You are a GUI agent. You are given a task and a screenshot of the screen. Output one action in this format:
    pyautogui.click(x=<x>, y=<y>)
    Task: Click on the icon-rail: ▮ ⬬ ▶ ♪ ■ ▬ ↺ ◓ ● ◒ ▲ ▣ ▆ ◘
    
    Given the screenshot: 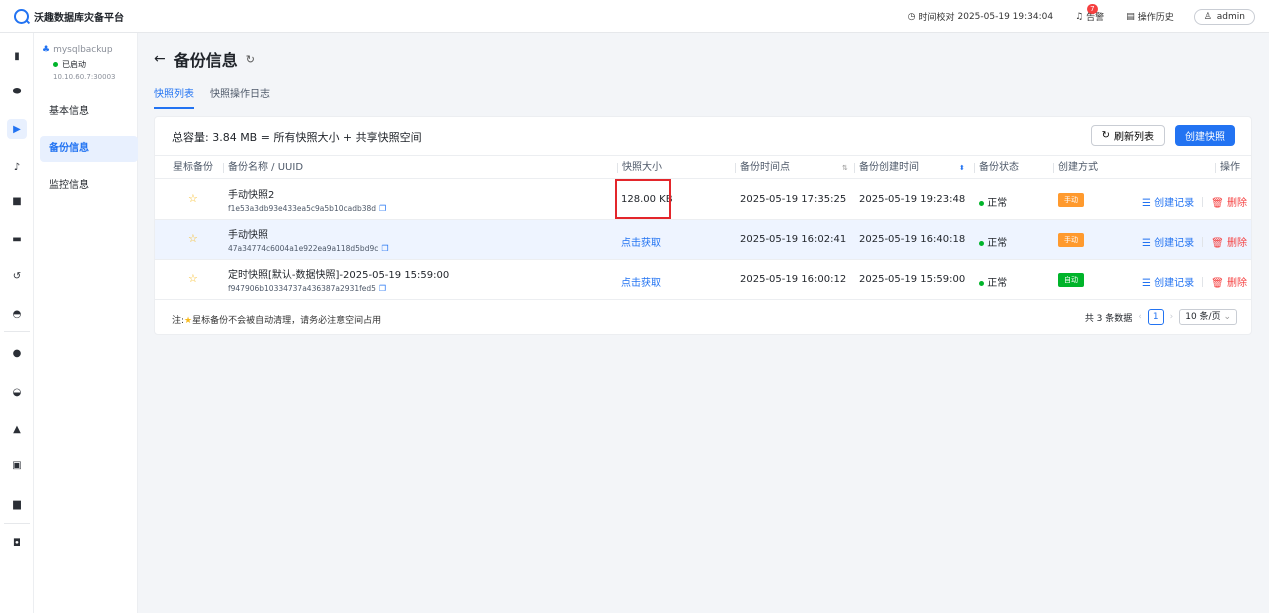 What is the action you would take?
    pyautogui.click(x=17, y=323)
    